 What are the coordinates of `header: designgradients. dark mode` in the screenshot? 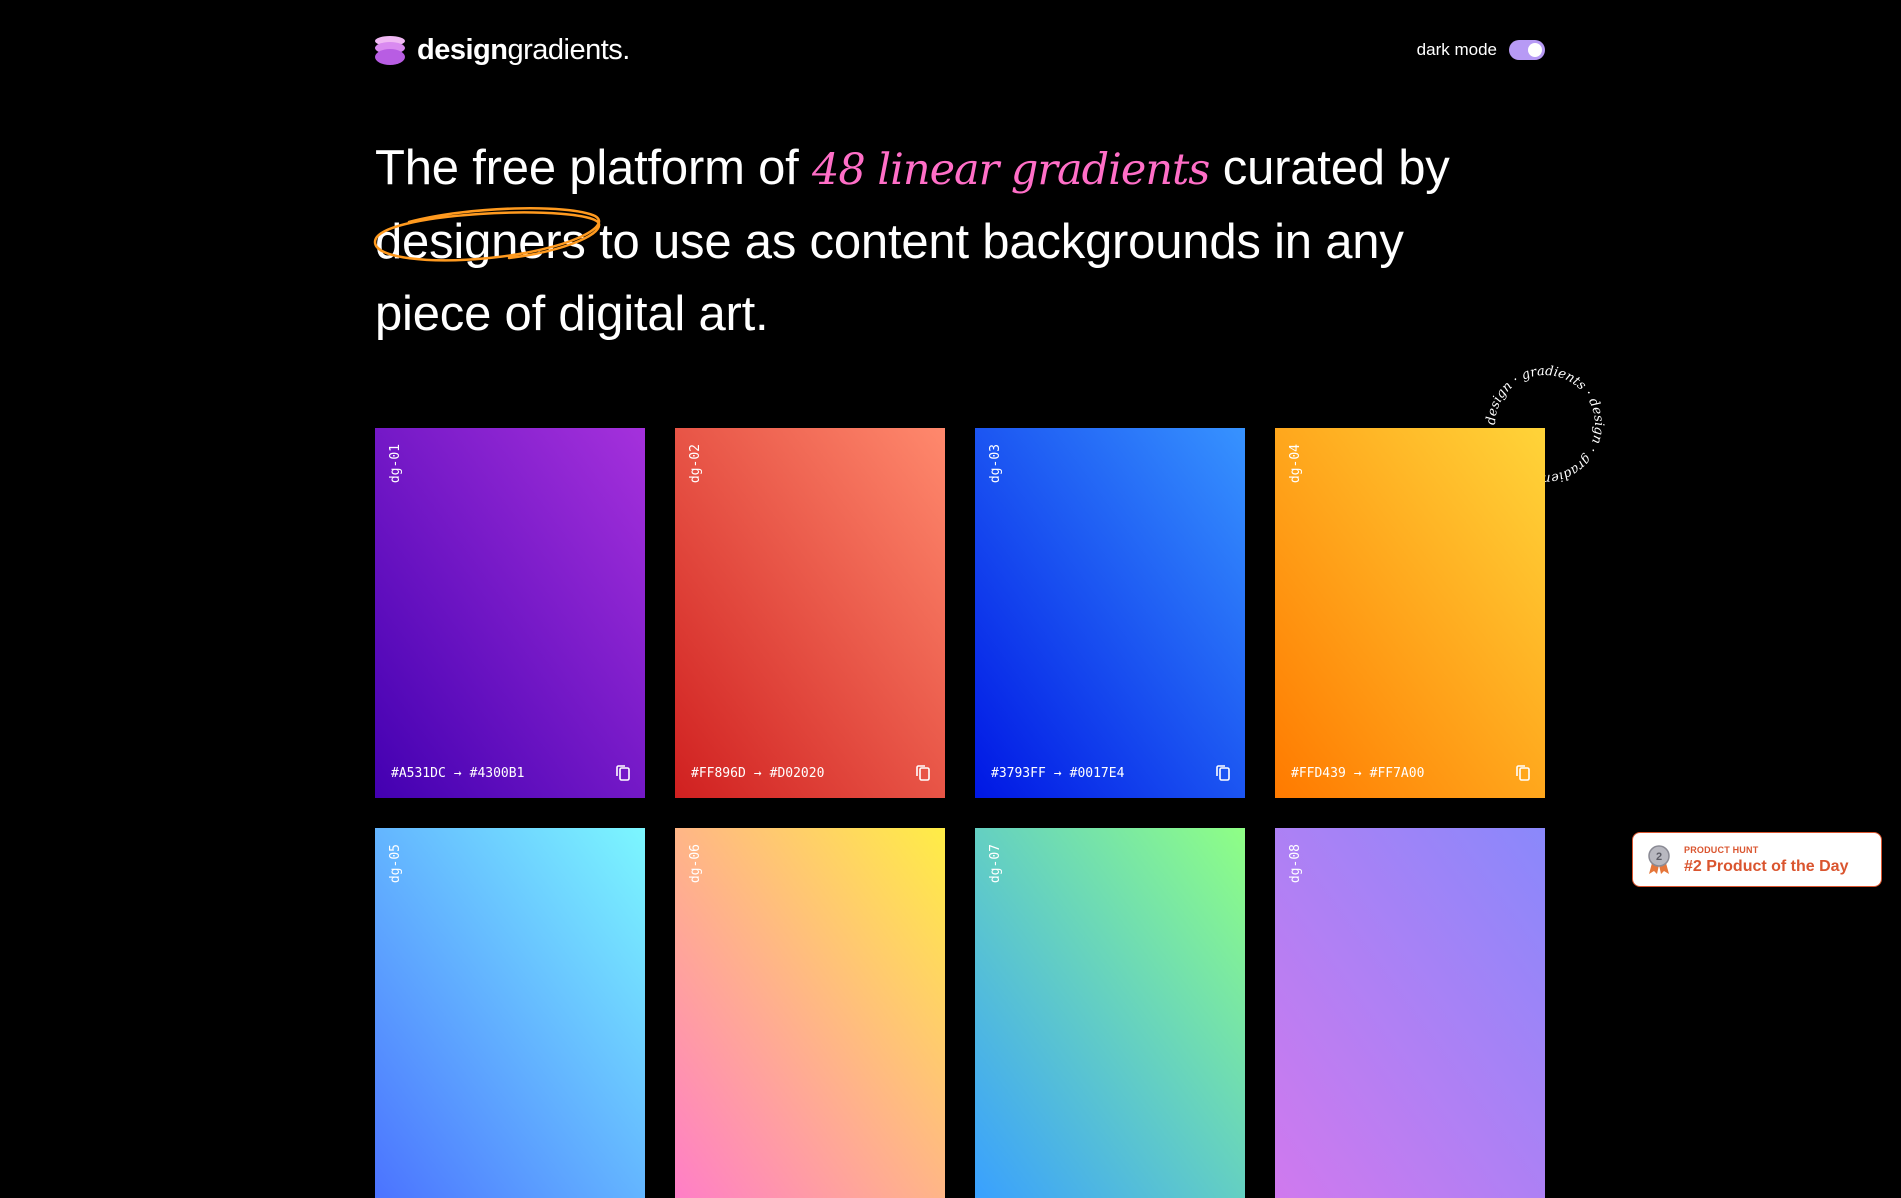 It's located at (960, 52).